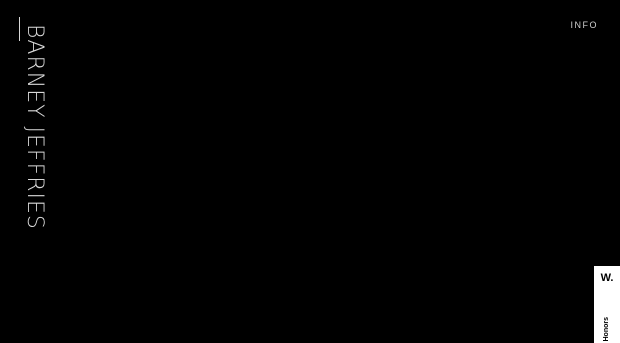  I want to click on site-title-link: BARNEY JEFFRIES, so click(34, 127).